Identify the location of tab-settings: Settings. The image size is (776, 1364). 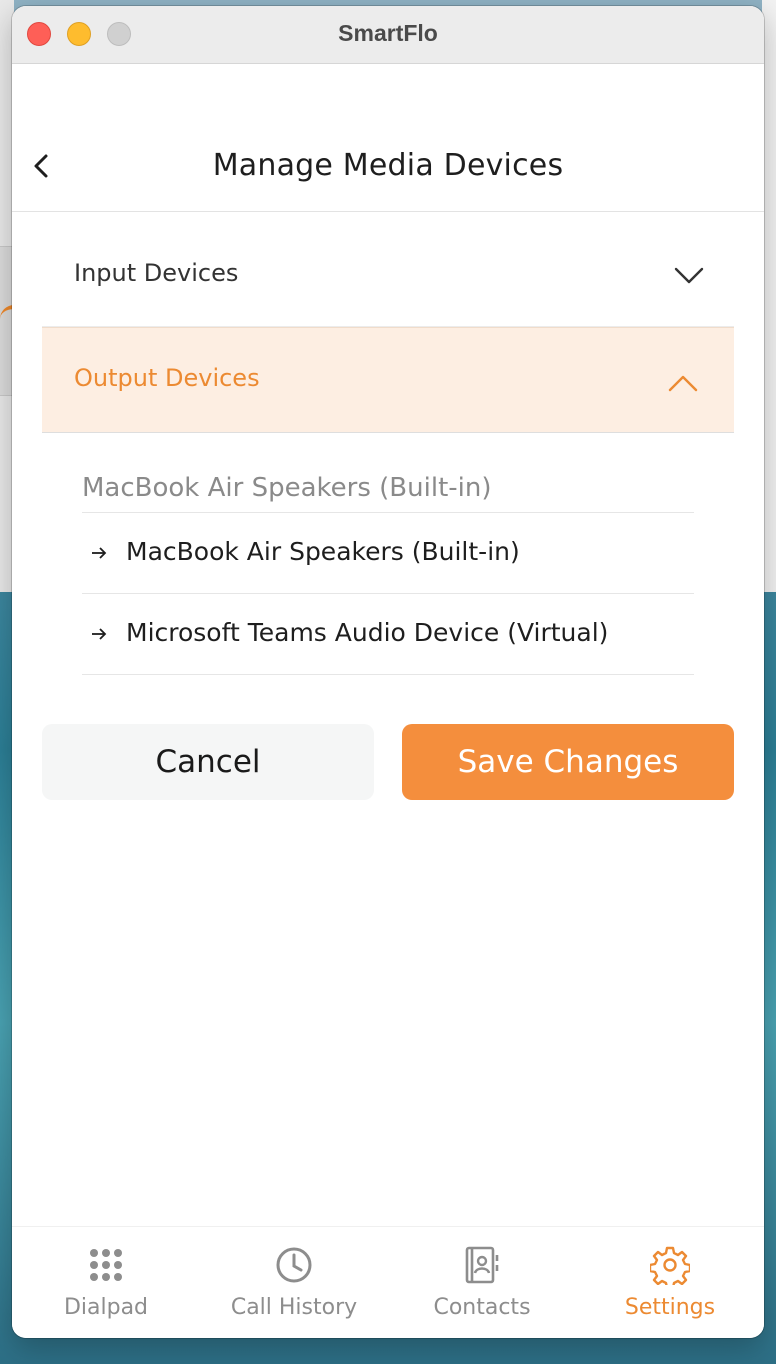
(670, 1282).